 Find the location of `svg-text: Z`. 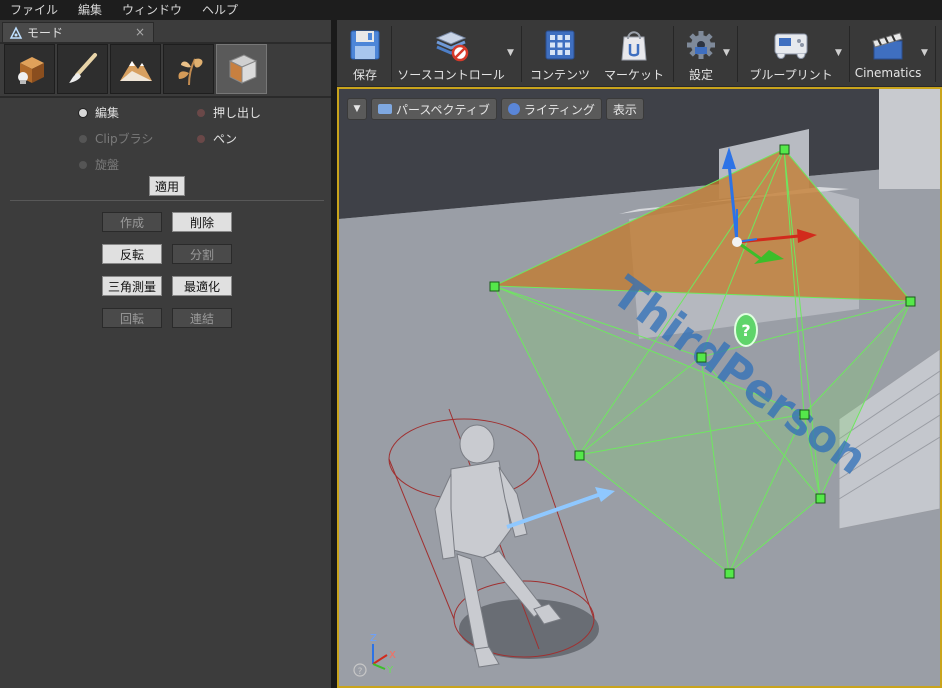

svg-text: Z is located at coordinates (373, 638).